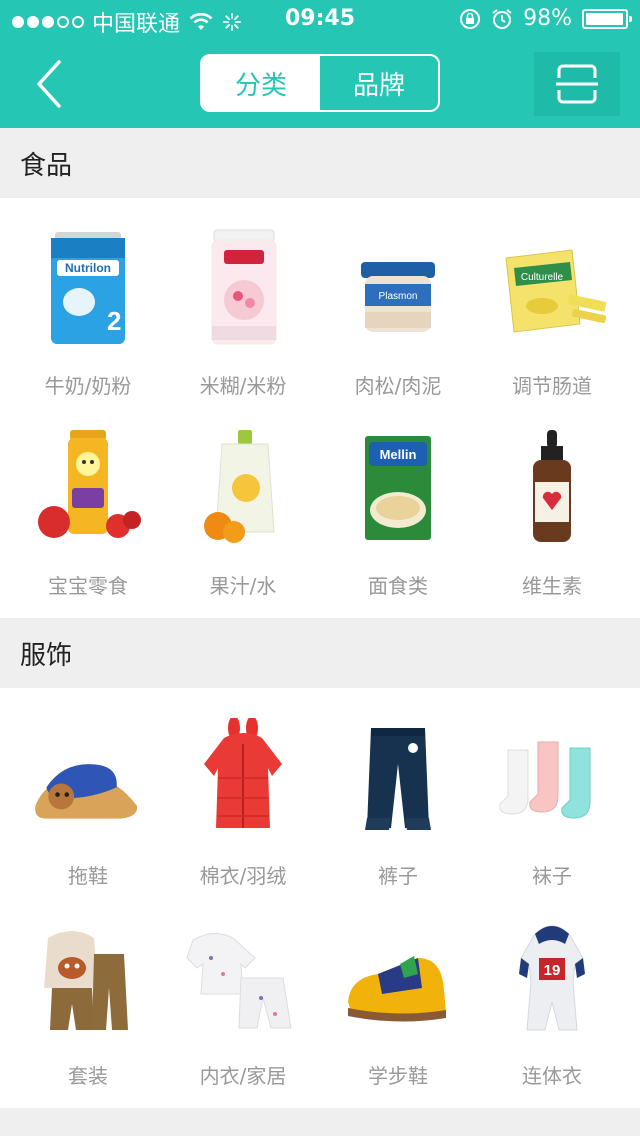  What do you see at coordinates (243, 978) in the screenshot?
I see `pajamas-icon` at bounding box center [243, 978].